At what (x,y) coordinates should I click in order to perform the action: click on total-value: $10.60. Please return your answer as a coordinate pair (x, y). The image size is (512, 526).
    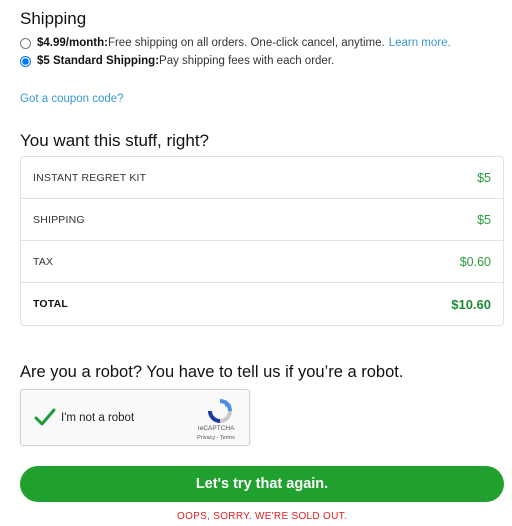
    Looking at the image, I should click on (471, 304).